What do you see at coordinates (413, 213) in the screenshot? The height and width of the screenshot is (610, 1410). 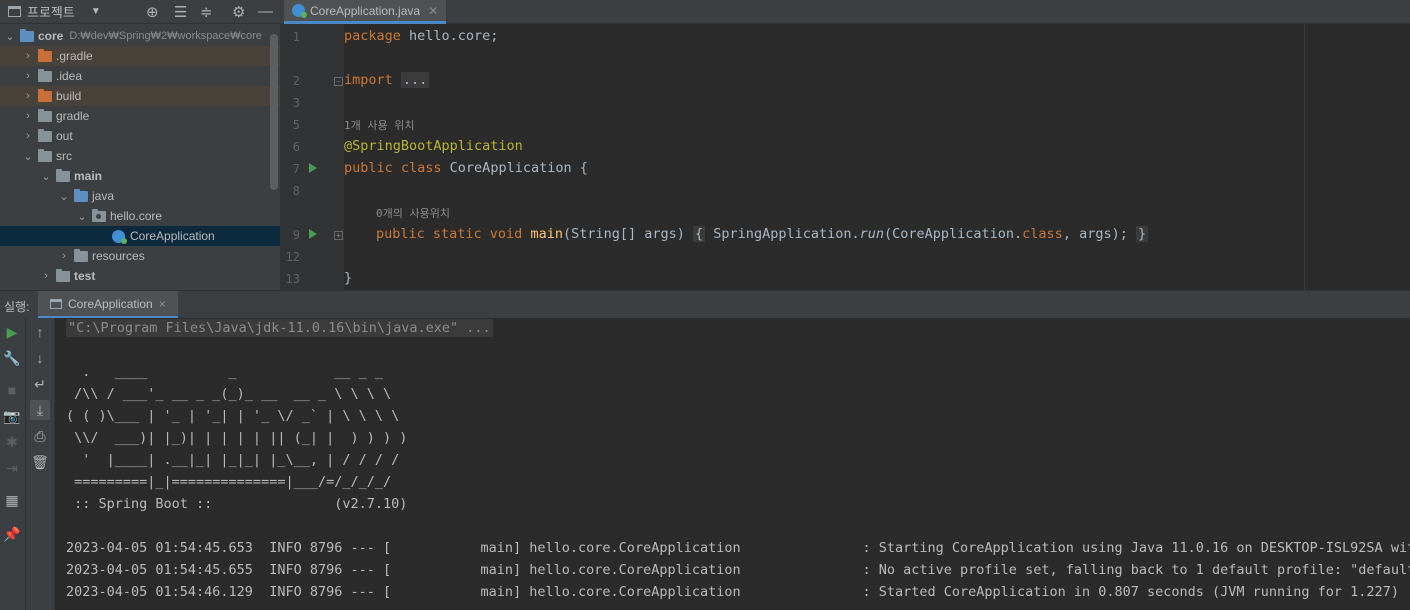 I see `usage-hint: 0개의 사용위치` at bounding box center [413, 213].